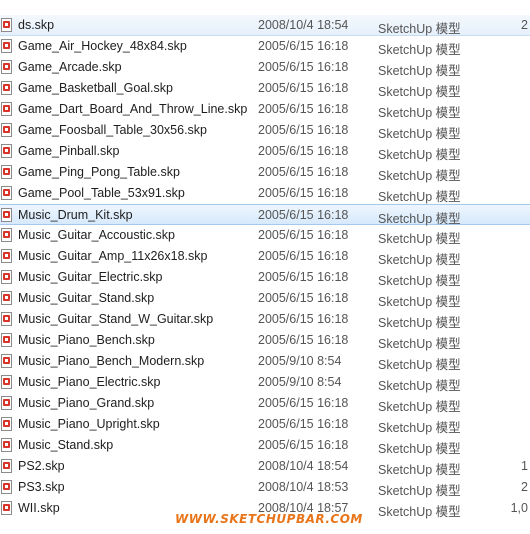  I want to click on file-row: PS3.skp 2008/10/4 18:53 SketchUp 模型 2, so click(265, 487).